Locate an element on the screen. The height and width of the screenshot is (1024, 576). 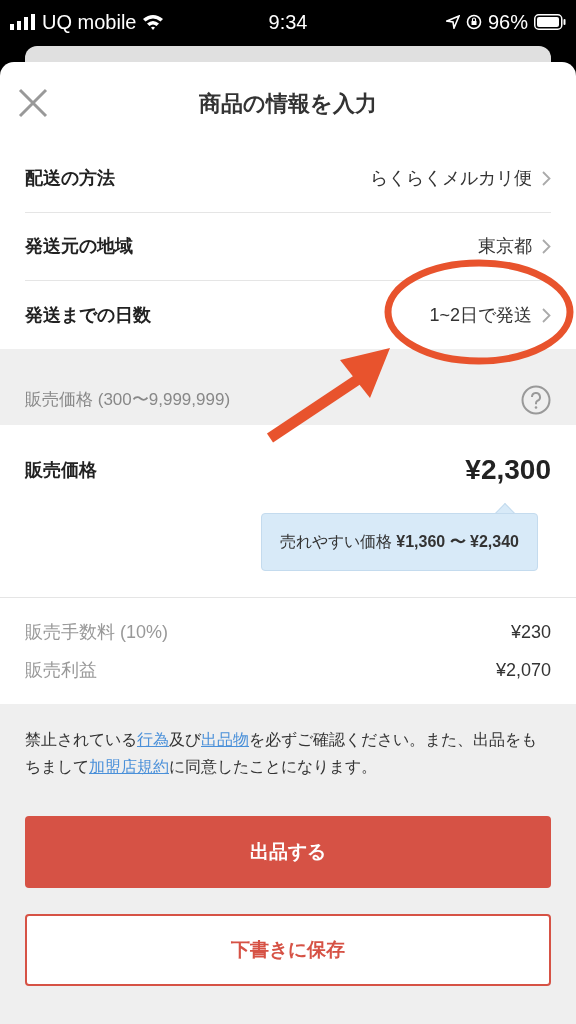
shipping-row: 発送までの日数 1~2日で発送 is located at coordinates (288, 315).